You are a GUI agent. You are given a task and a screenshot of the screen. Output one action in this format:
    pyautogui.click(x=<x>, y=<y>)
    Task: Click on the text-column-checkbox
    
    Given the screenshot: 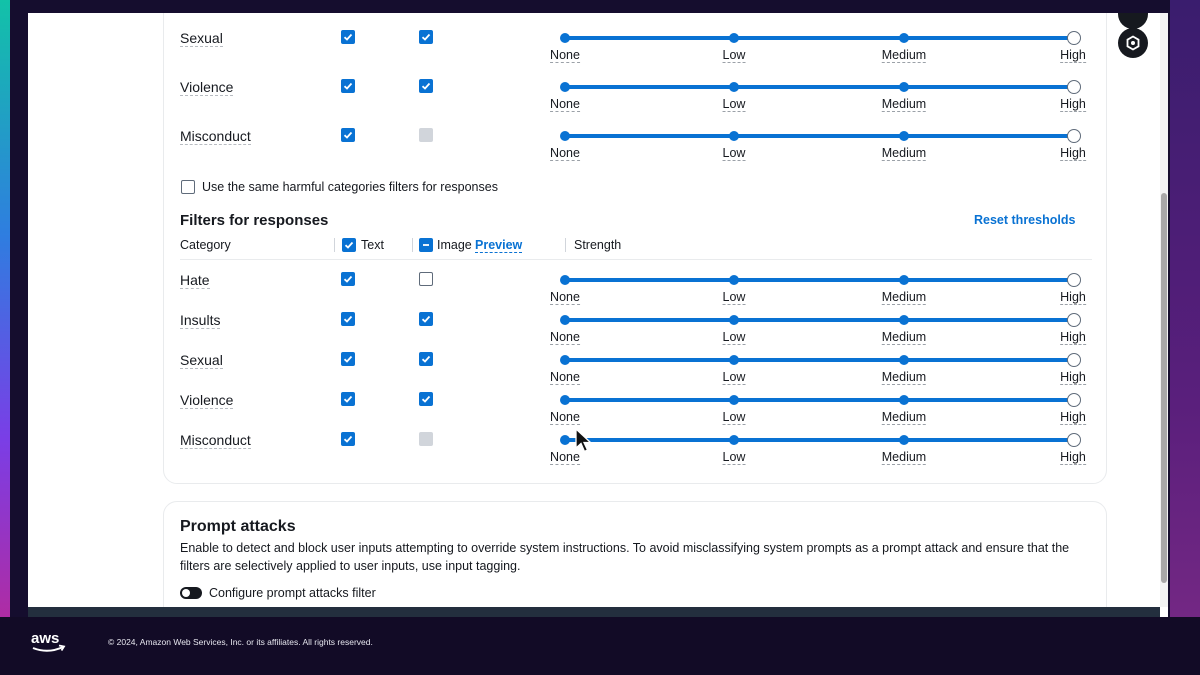 What is the action you would take?
    pyautogui.click(x=349, y=245)
    